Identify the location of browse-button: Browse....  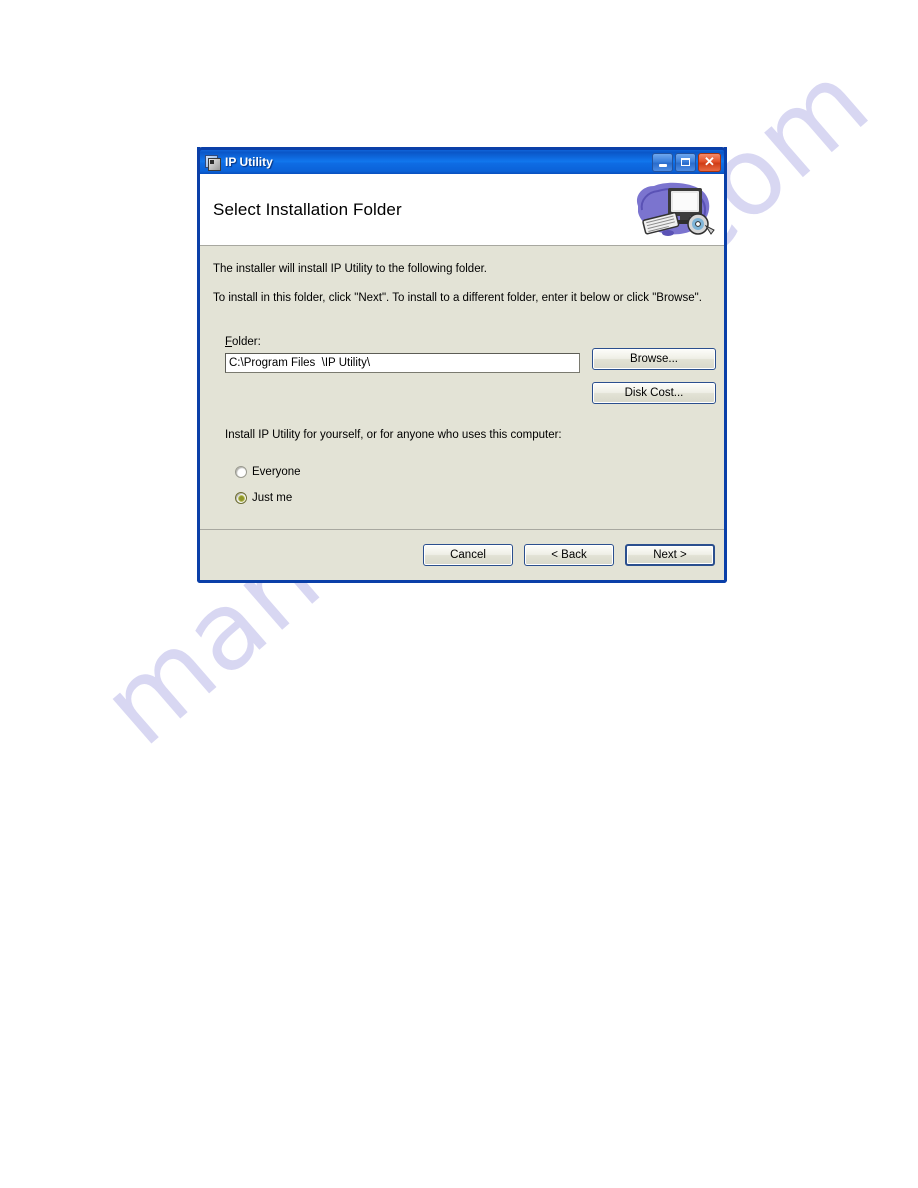
(654, 359).